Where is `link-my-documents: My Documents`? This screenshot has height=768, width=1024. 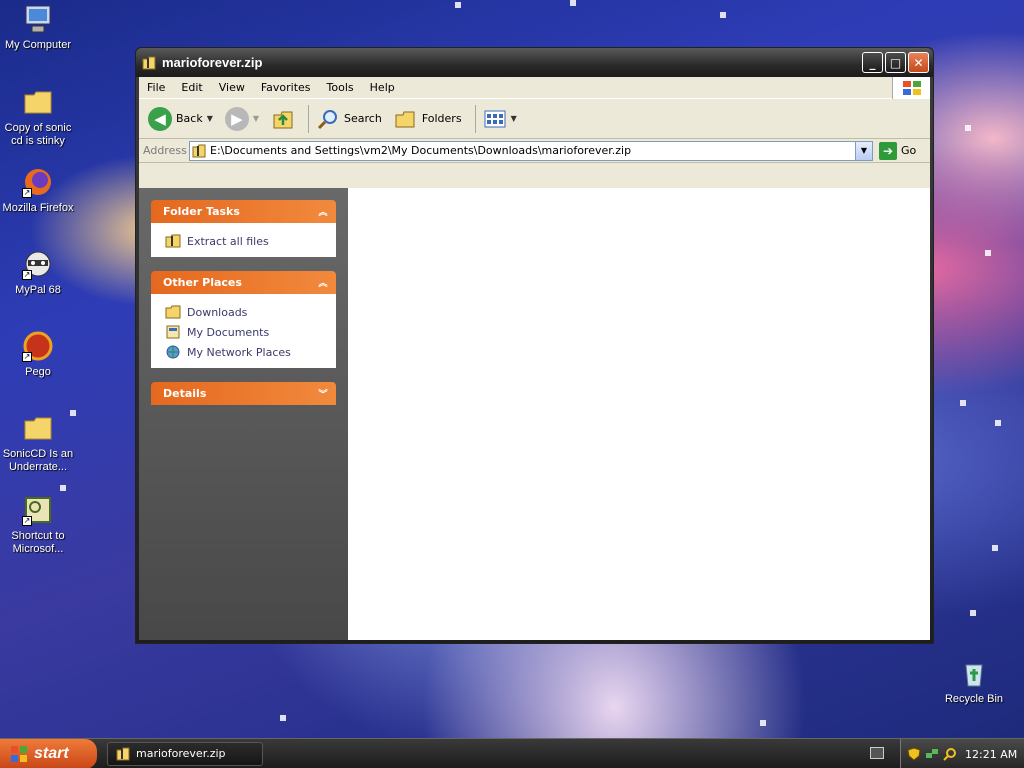
link-my-documents: My Documents is located at coordinates (244, 332).